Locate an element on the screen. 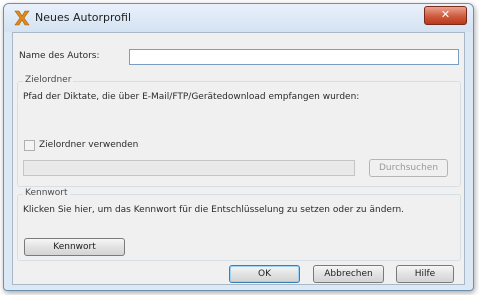  close-icon: ✕ is located at coordinates (445, 14).